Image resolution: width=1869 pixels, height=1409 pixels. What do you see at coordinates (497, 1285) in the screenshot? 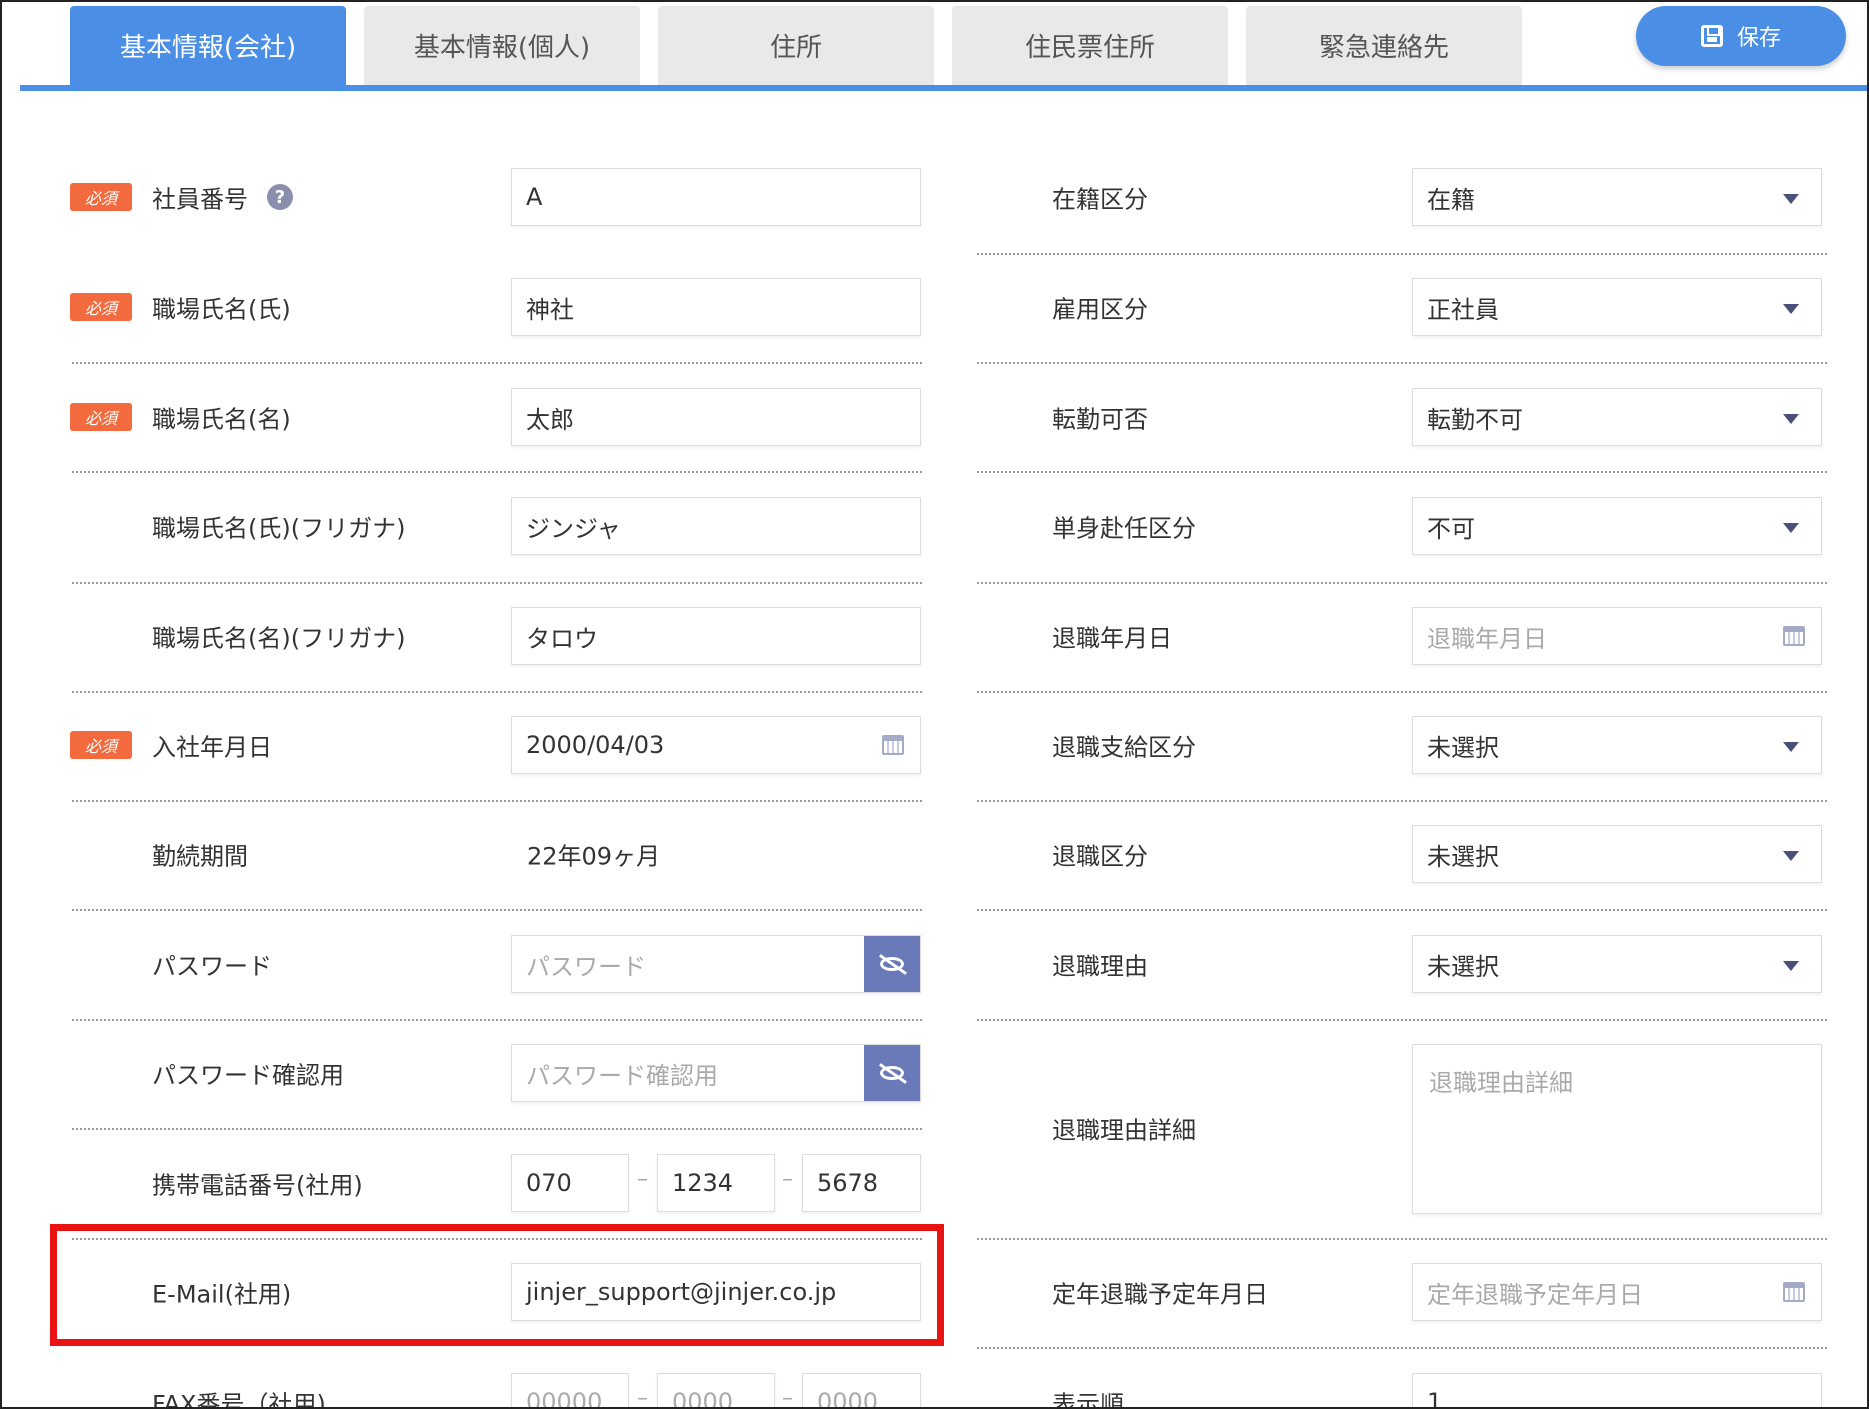
I see `highlight-box` at bounding box center [497, 1285].